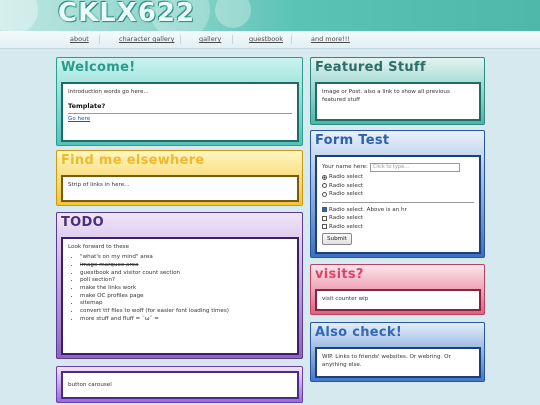  I want to click on todo-item: guestbook and visitor count section, so click(186, 274).